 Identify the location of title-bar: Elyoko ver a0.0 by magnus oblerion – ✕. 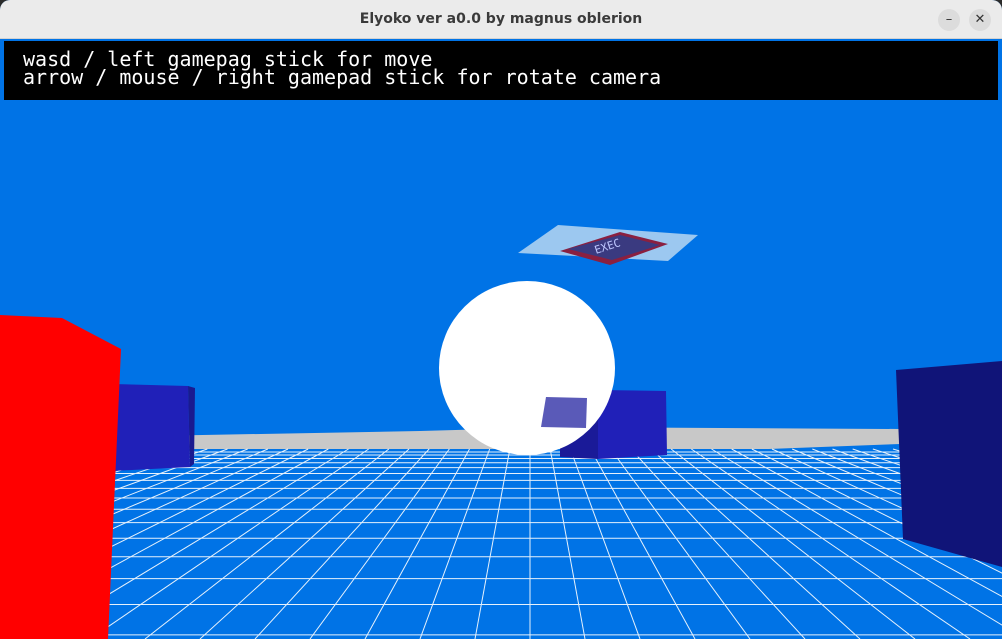
(501, 19).